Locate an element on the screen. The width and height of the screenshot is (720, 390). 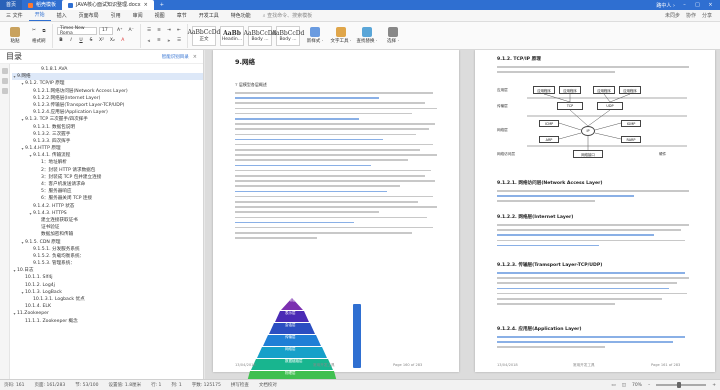
bullets-icon: ☰ is located at coordinates (149, 31).